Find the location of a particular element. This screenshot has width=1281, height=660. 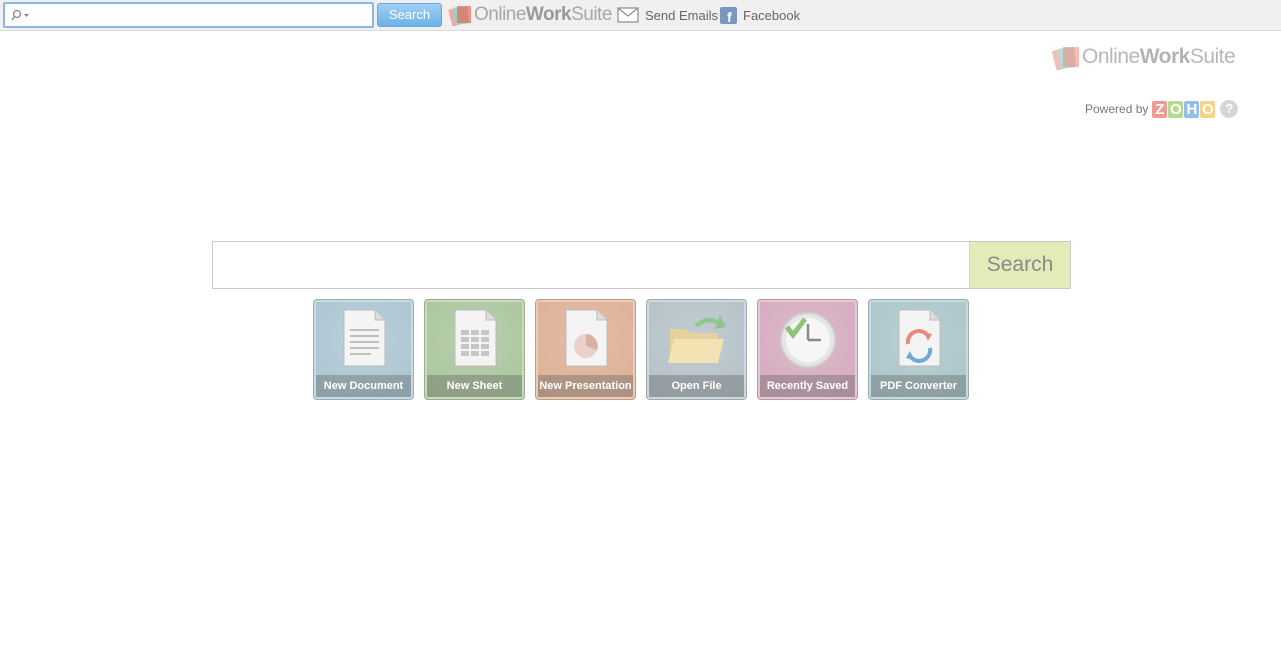

main-search-input is located at coordinates (591, 265).